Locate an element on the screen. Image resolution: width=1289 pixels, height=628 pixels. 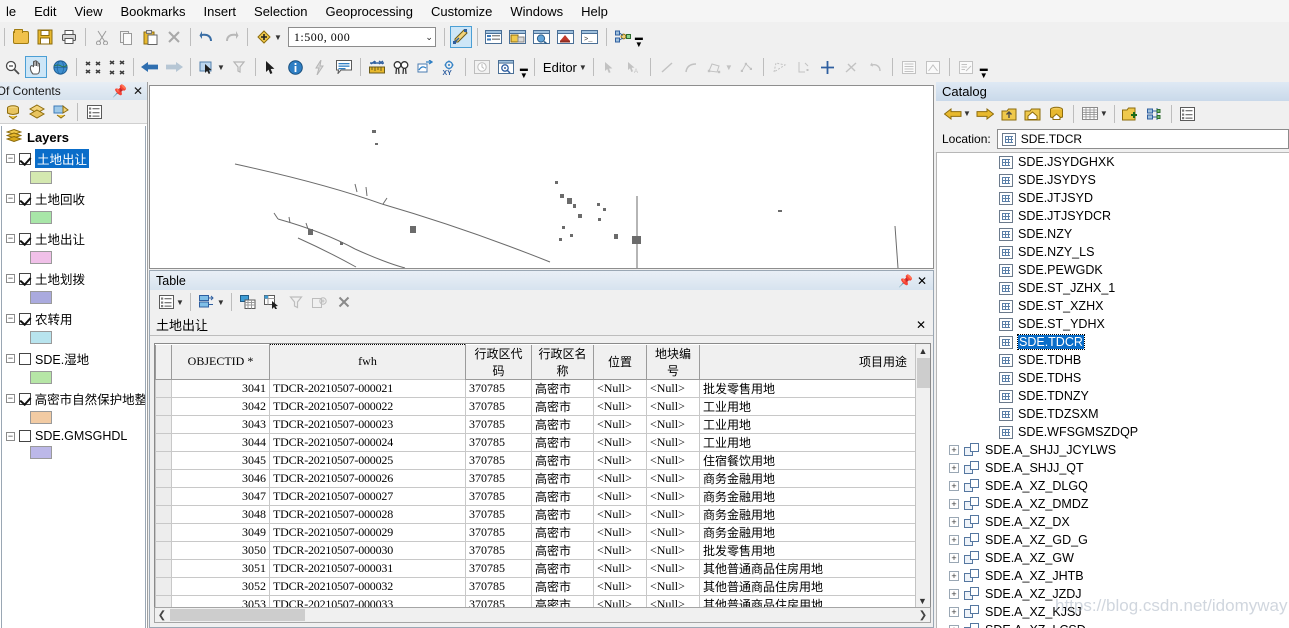
toc-layer-item: − 农转用 is located at coordinates (73, 318).